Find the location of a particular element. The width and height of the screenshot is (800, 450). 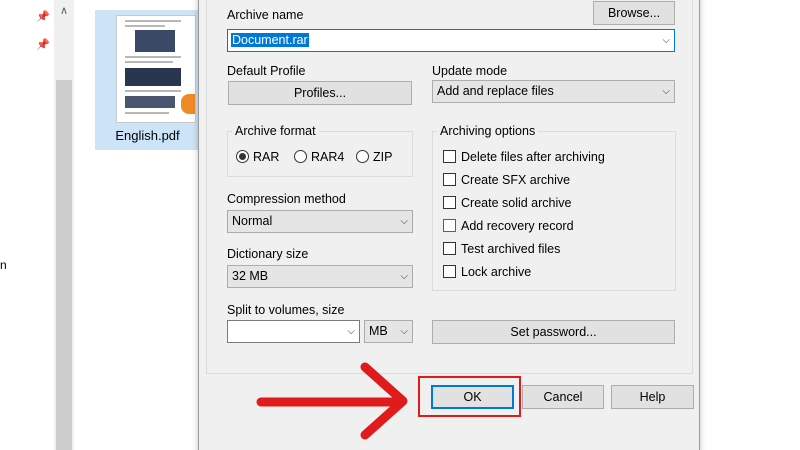

checkbox-test-archived: Test archived files is located at coordinates (501, 249).